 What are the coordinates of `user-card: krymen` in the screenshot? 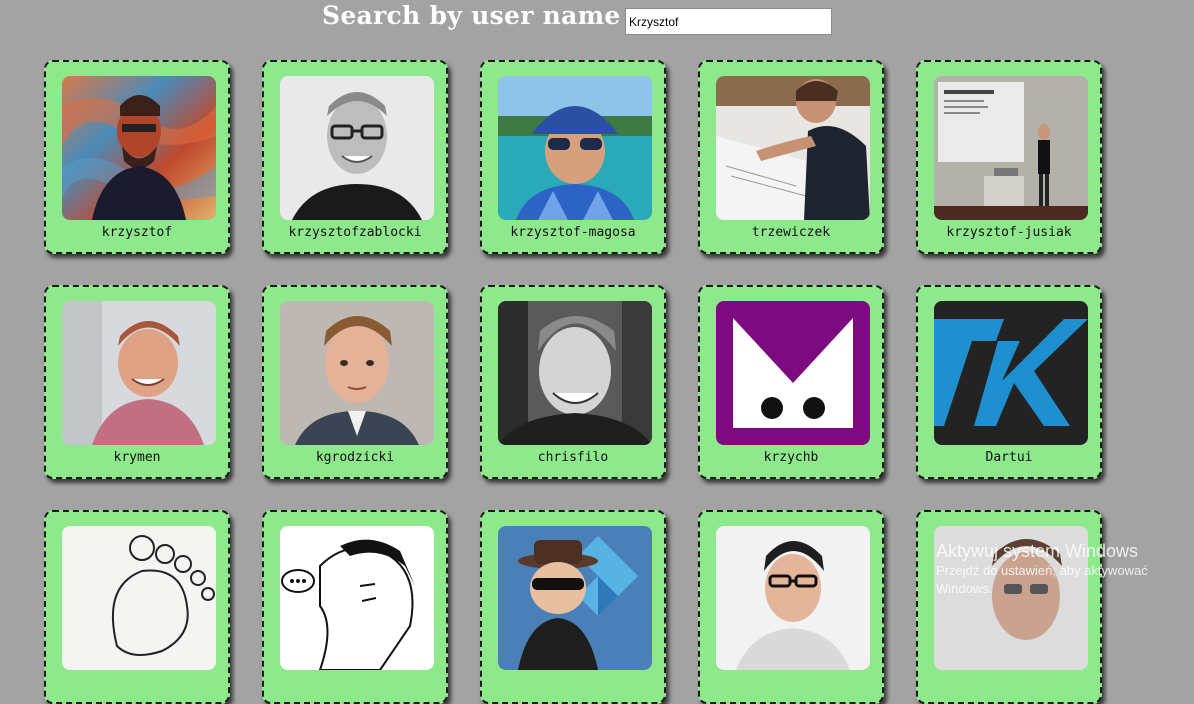 It's located at (137, 382).